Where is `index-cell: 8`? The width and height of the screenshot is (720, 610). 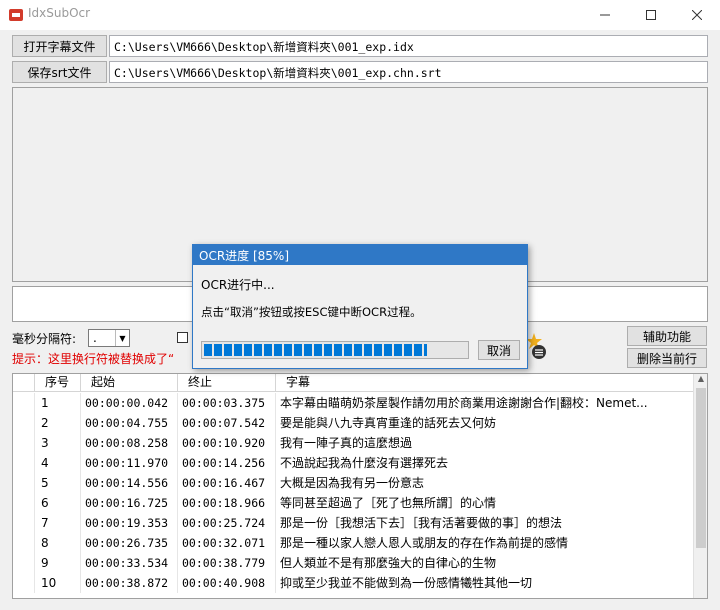 index-cell: 8 is located at coordinates (58, 543).